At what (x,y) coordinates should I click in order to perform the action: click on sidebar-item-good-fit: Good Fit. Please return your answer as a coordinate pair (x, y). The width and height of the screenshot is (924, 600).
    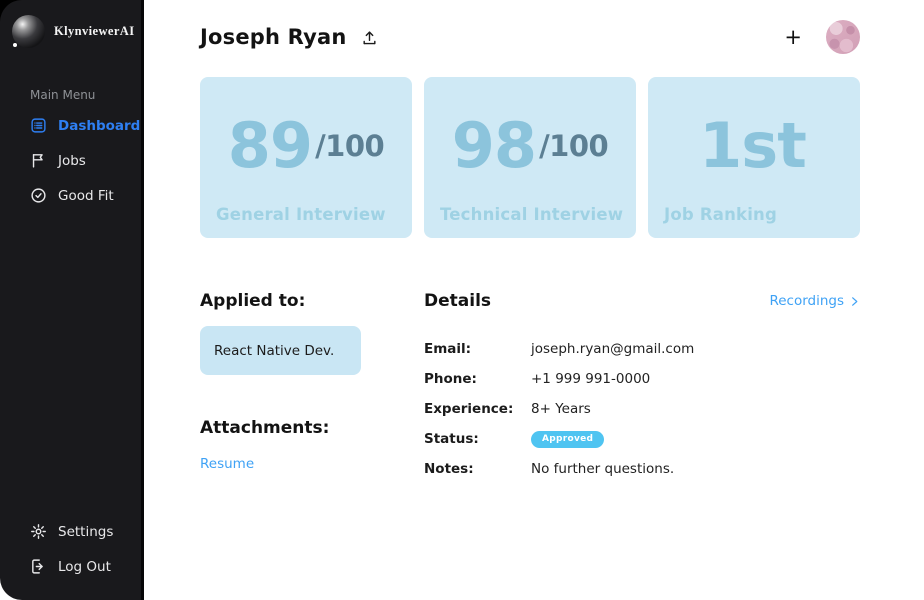
    Looking at the image, I should click on (70, 195).